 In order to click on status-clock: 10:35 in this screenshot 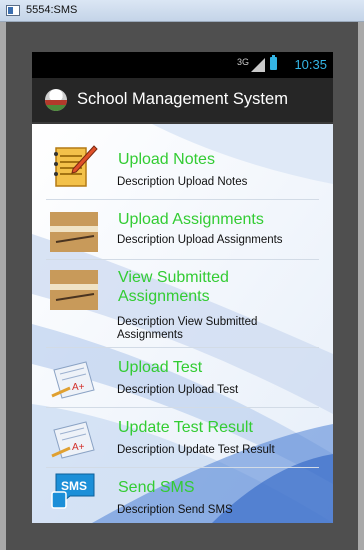, I will do `click(310, 64)`.